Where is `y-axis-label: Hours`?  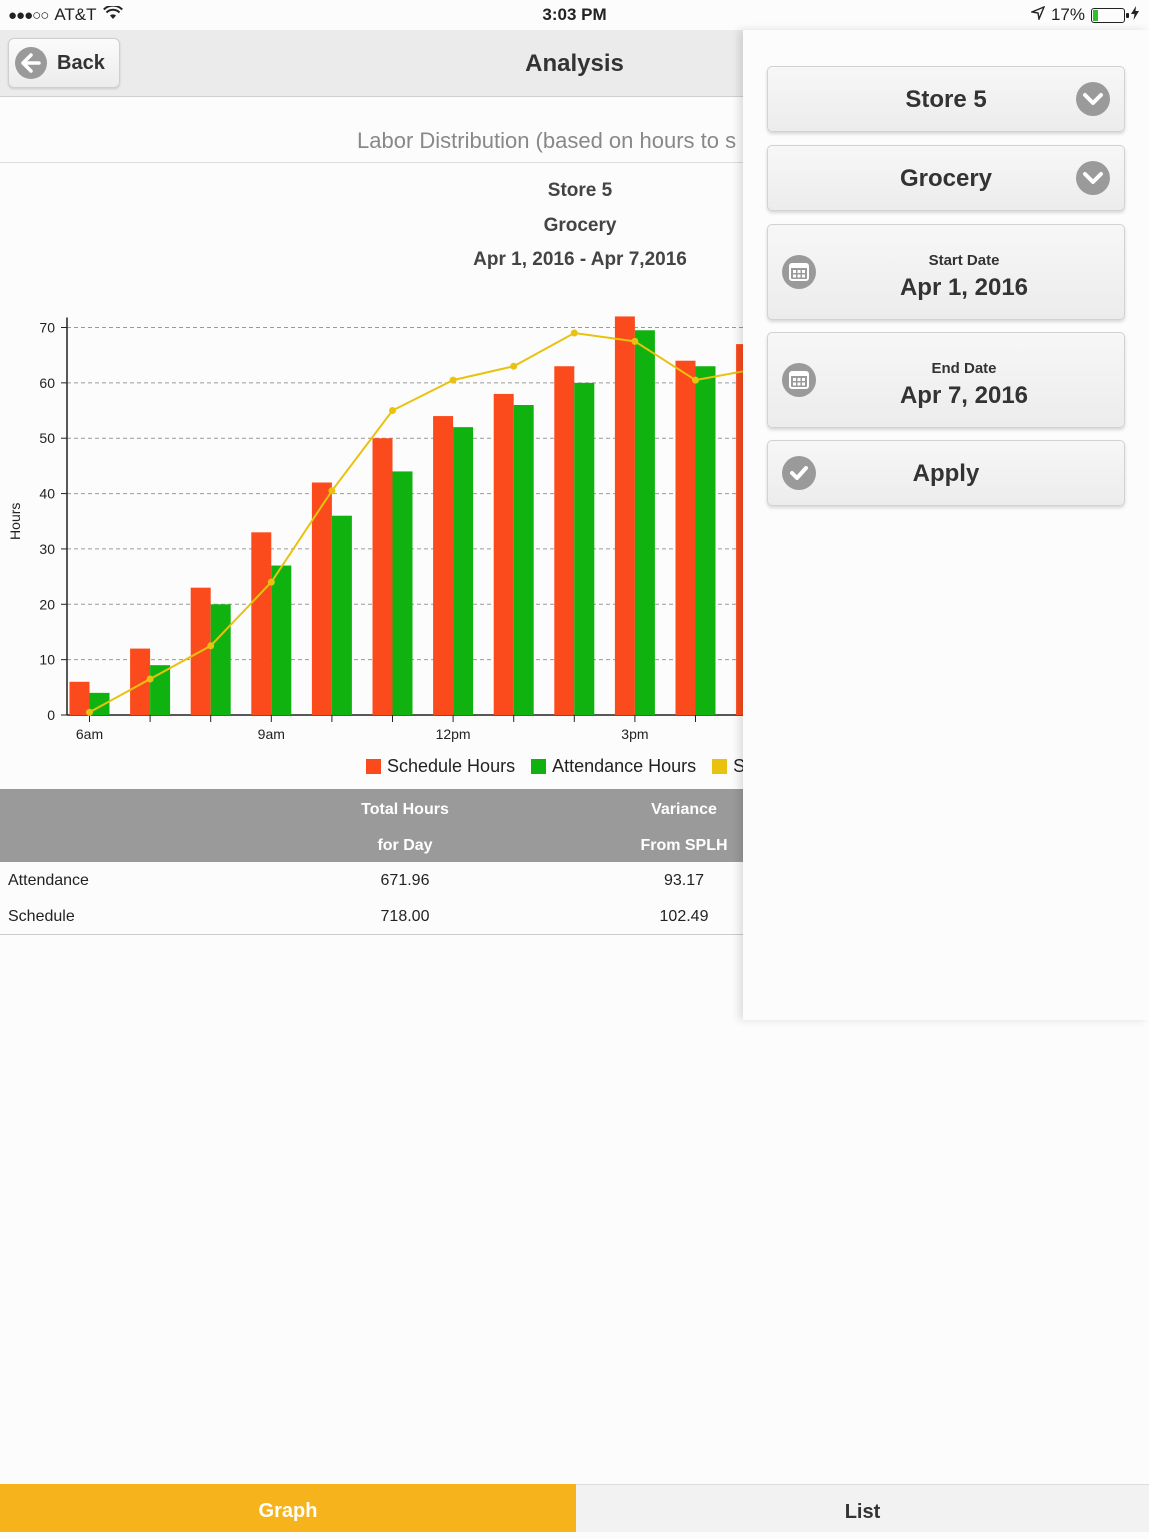
y-axis-label: Hours is located at coordinates (15, 521).